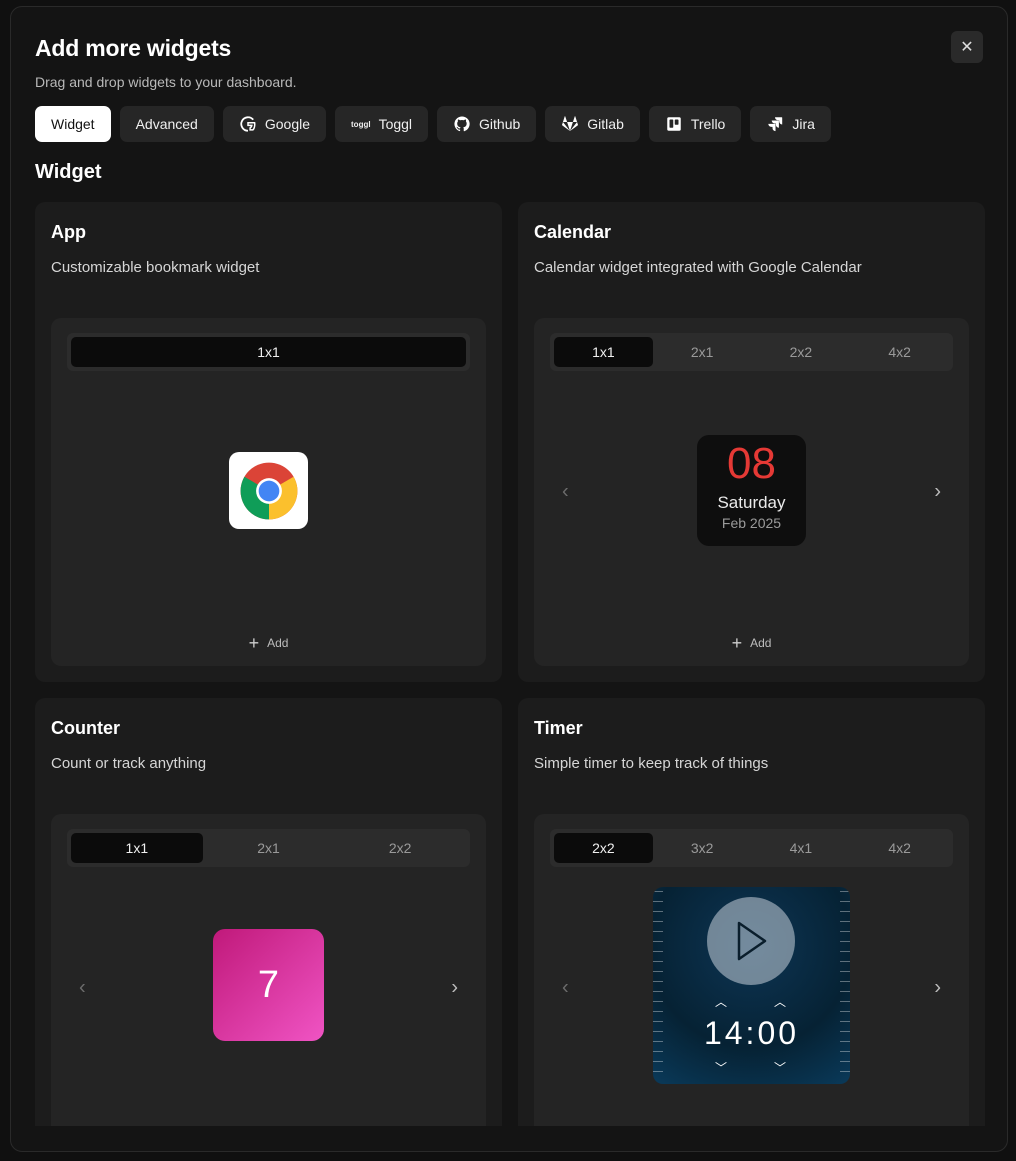 This screenshot has width=1016, height=1161. What do you see at coordinates (801, 848) in the screenshot?
I see `size-option-4x1: 4x1` at bounding box center [801, 848].